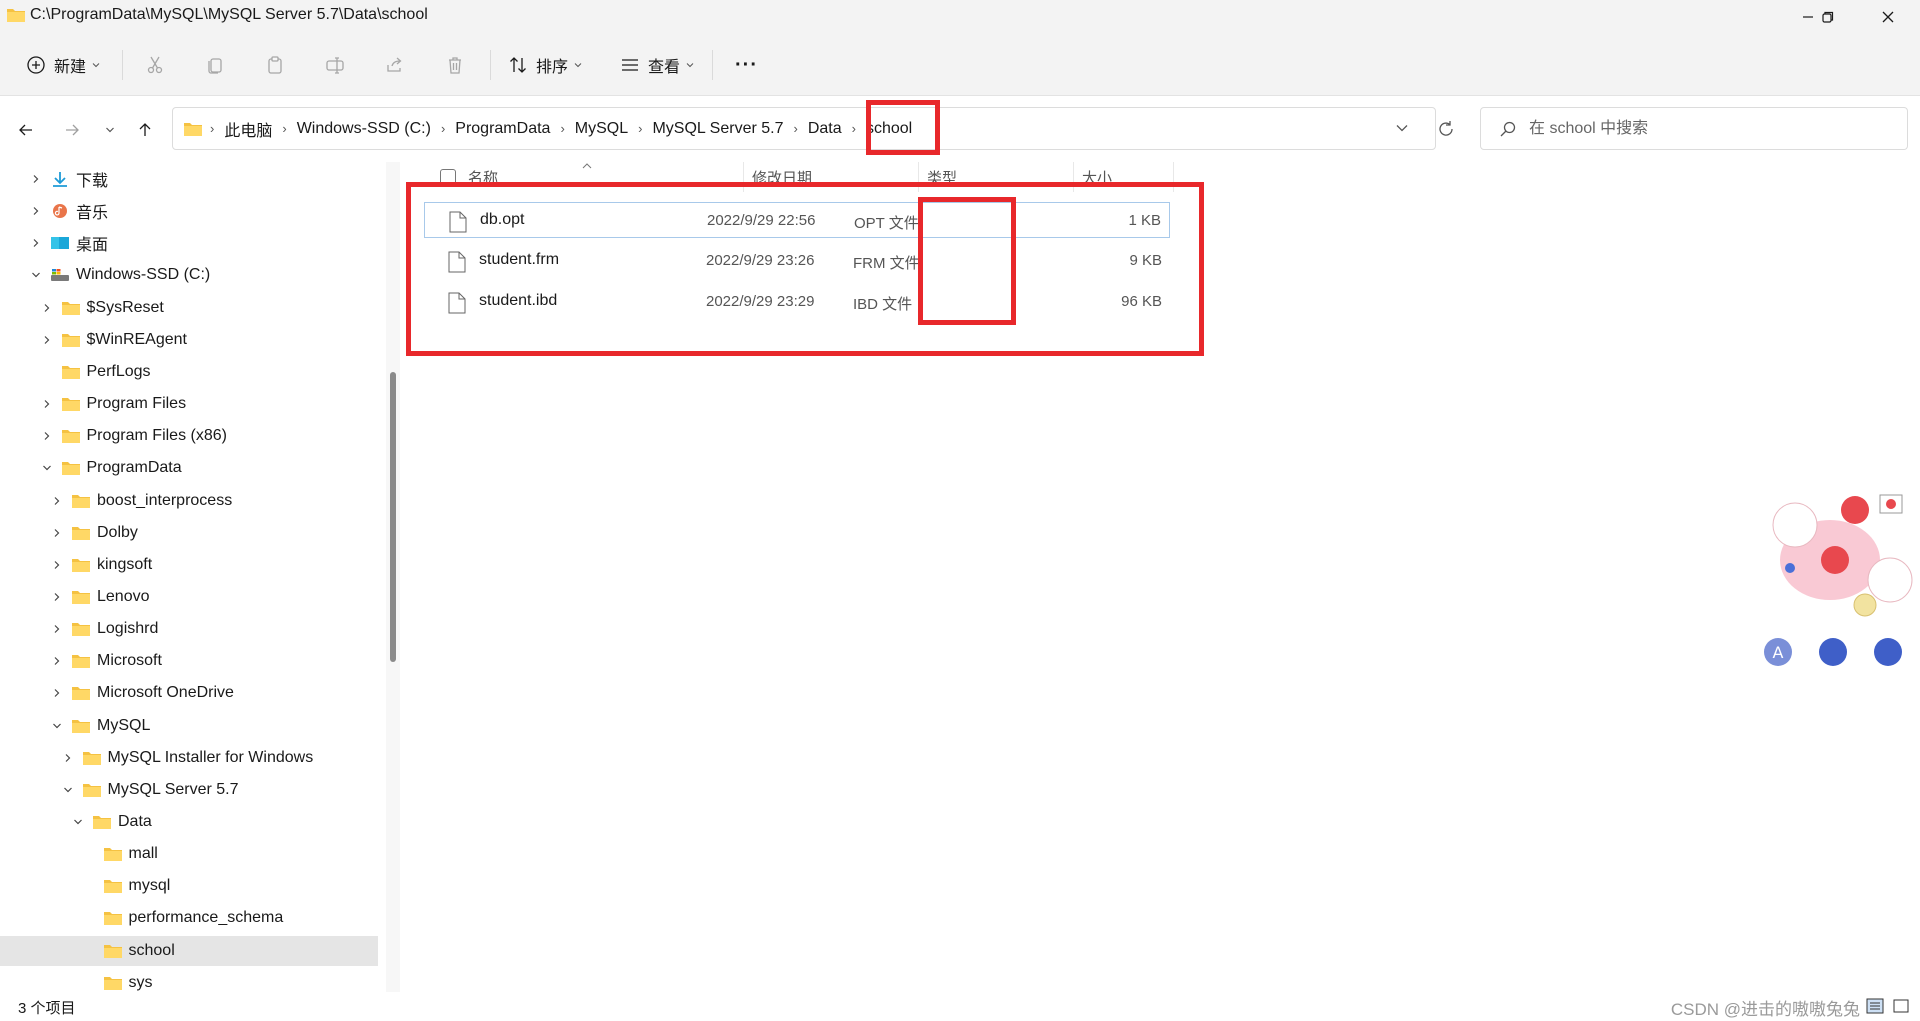 This screenshot has width=1920, height=1021. I want to click on tree-item: ProgramData, so click(189, 468).